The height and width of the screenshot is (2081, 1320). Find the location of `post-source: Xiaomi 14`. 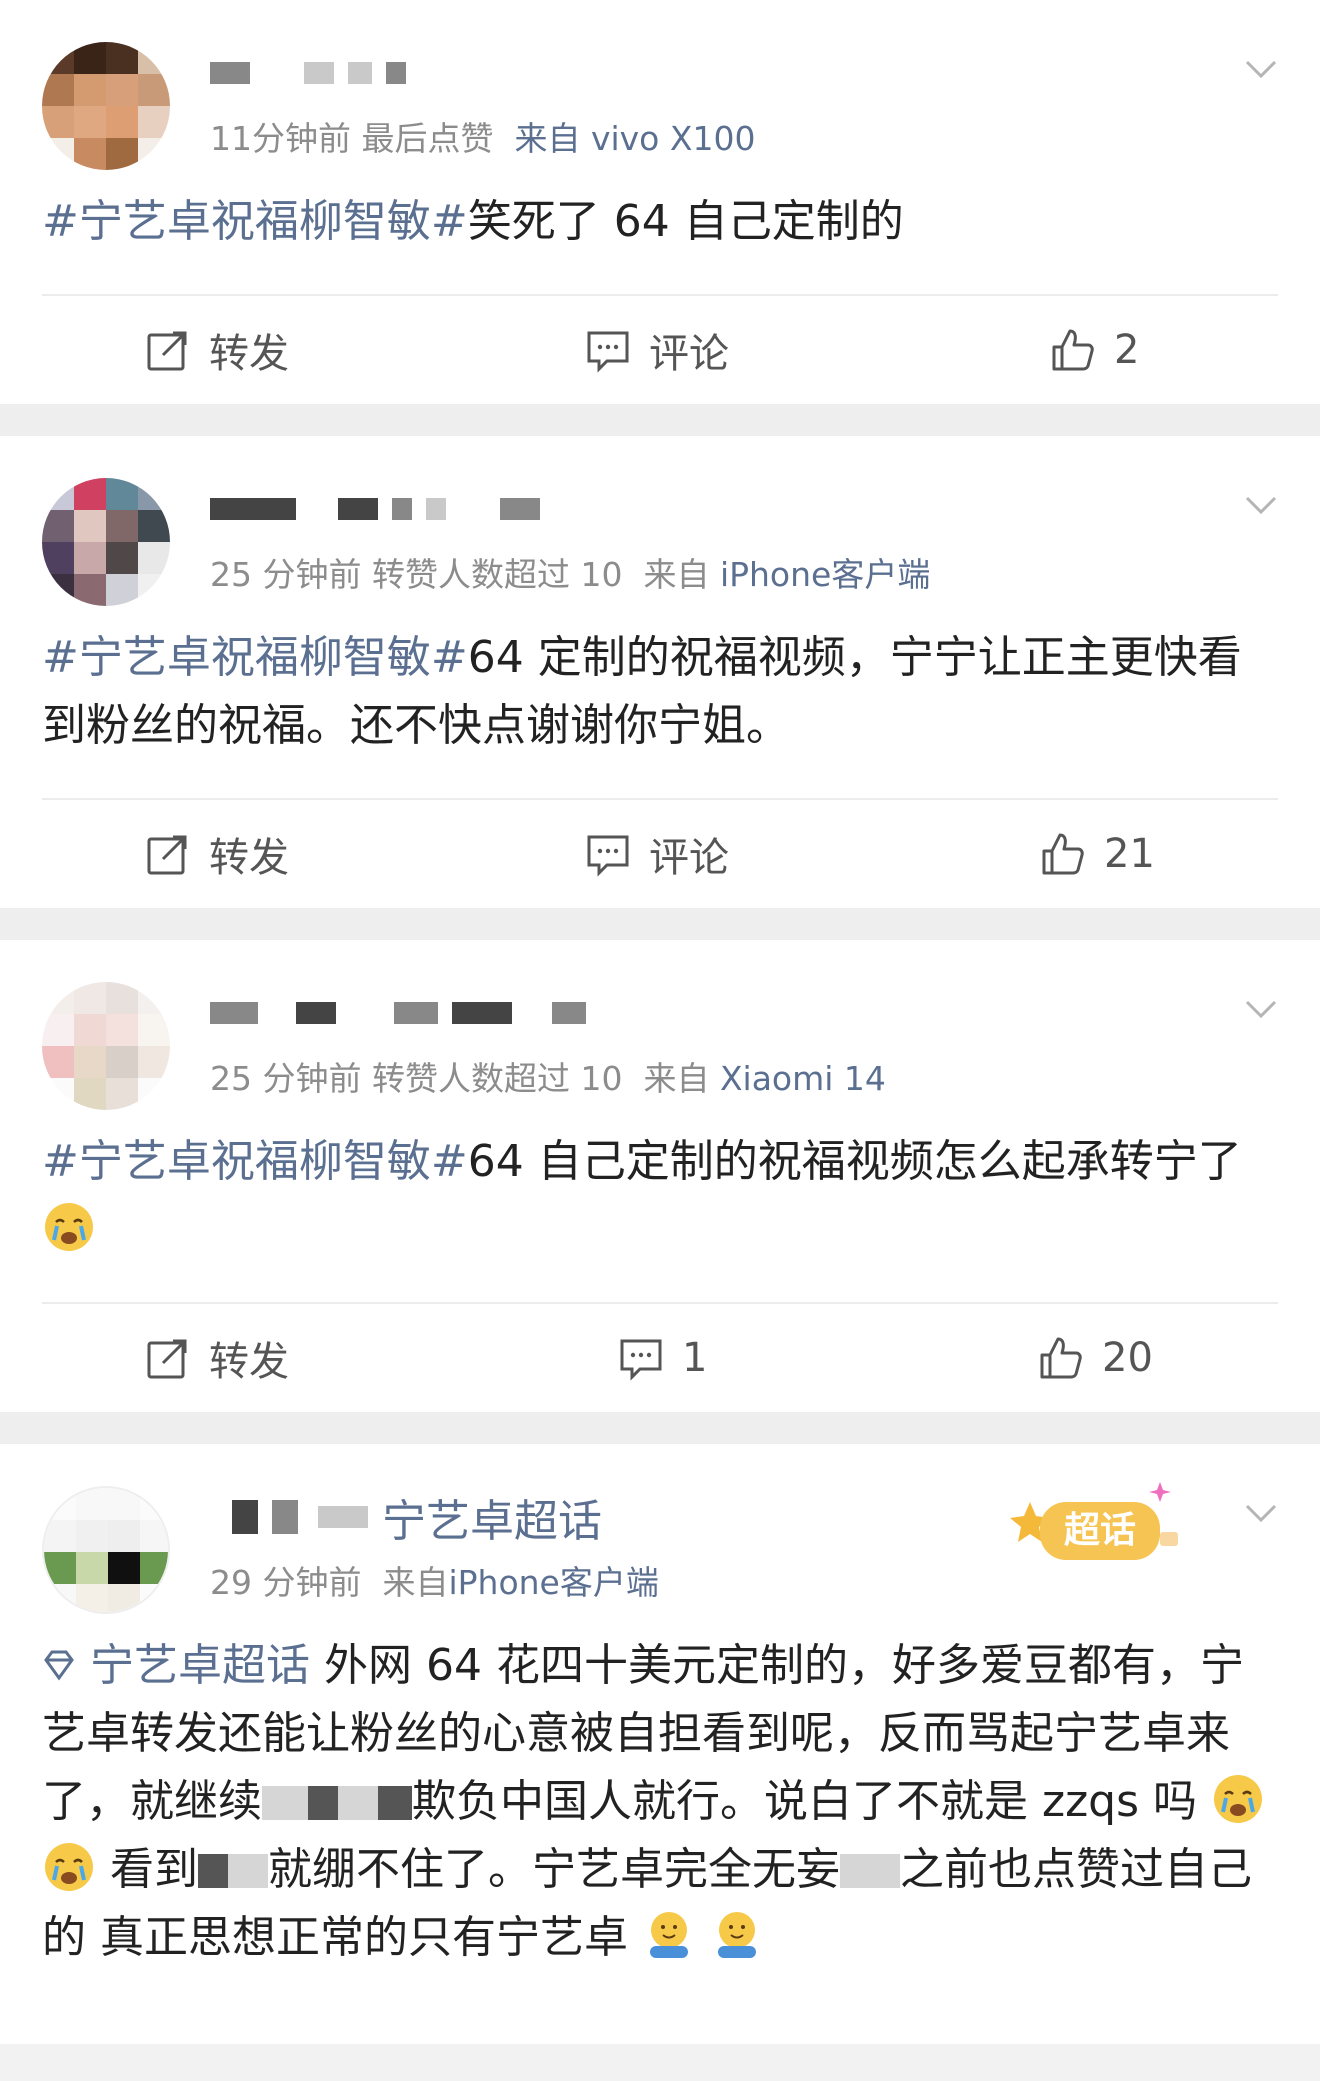

post-source: Xiaomi 14 is located at coordinates (803, 1078).